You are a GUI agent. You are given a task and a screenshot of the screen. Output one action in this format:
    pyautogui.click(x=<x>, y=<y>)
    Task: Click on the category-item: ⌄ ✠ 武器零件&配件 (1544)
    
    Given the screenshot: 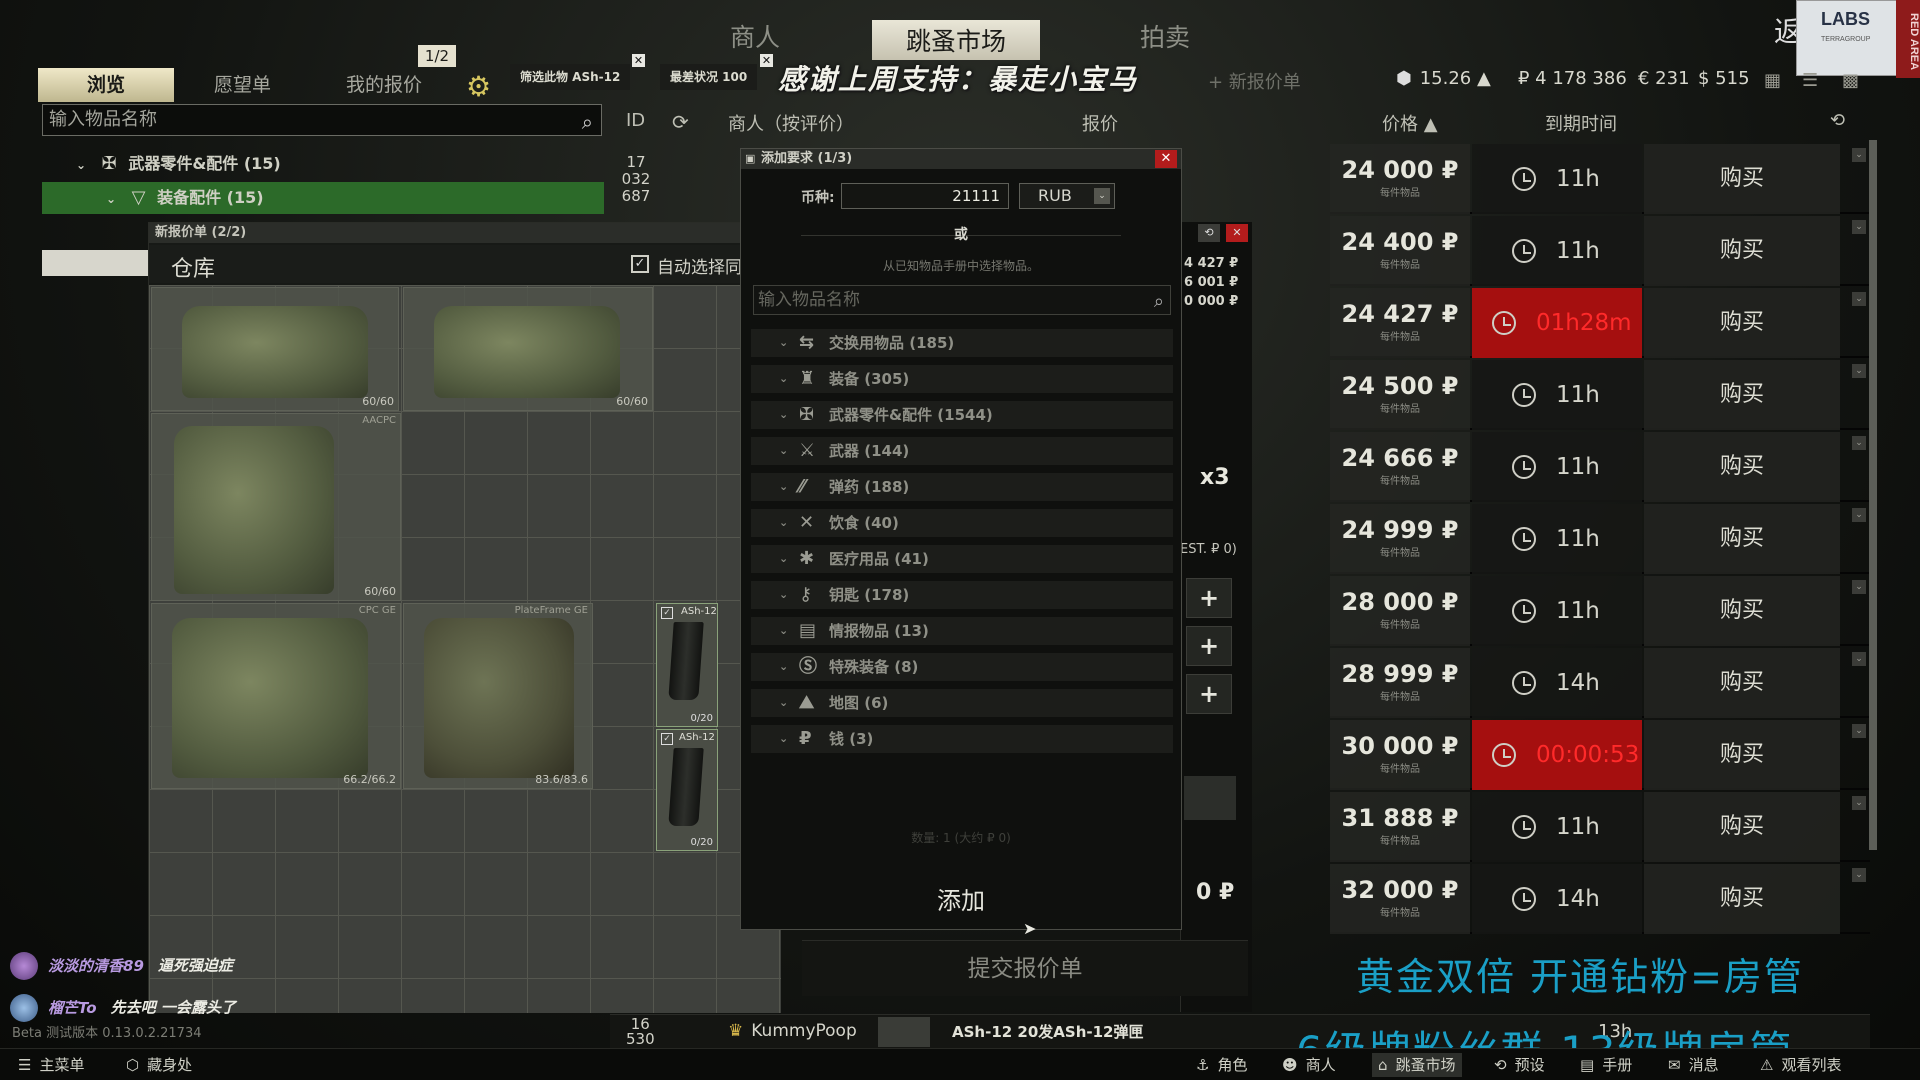 What is the action you would take?
    pyautogui.click(x=962, y=417)
    